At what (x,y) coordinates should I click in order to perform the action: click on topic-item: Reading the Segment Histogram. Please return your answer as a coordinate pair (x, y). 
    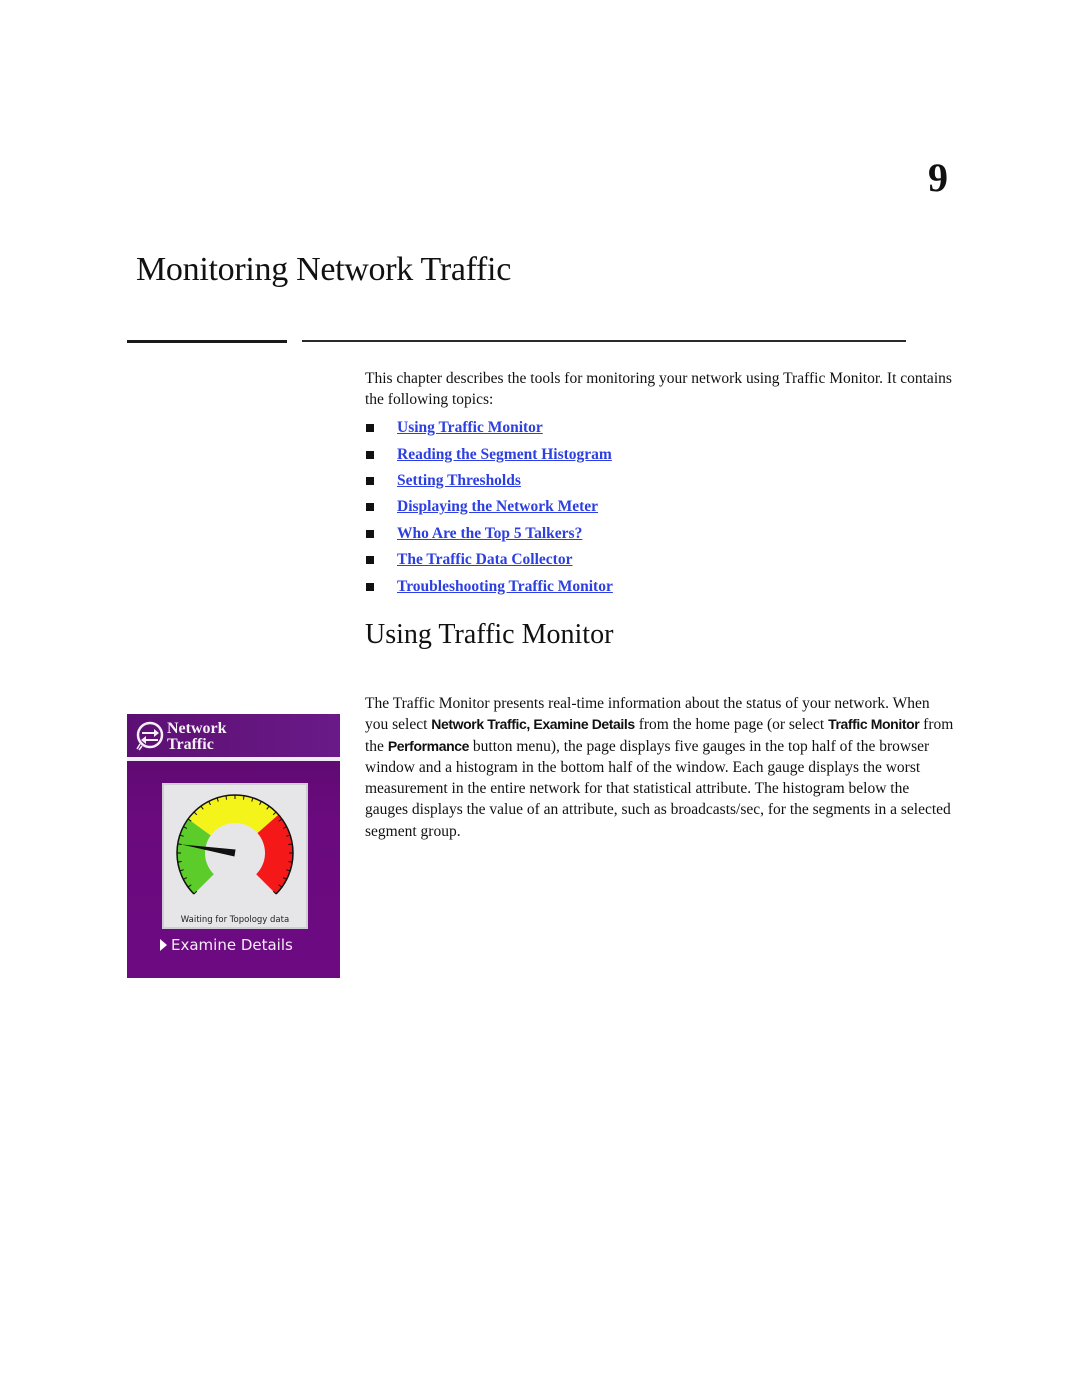
    Looking at the image, I should click on (489, 454).